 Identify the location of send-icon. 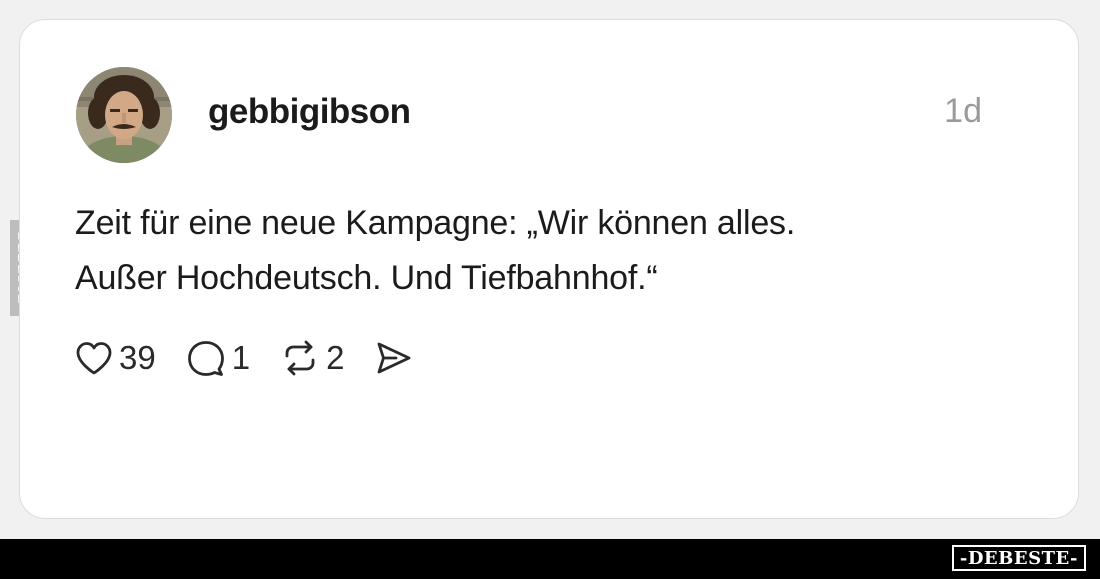
(394, 358).